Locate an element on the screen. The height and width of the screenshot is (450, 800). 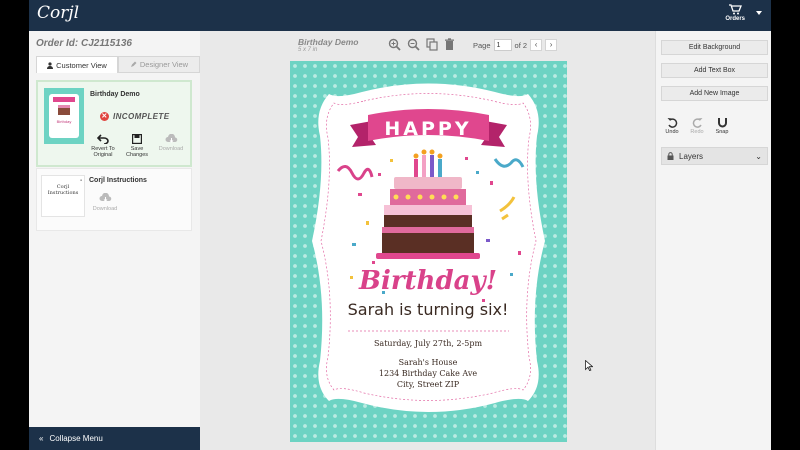
headline: Birthday! is located at coordinates (427, 281).